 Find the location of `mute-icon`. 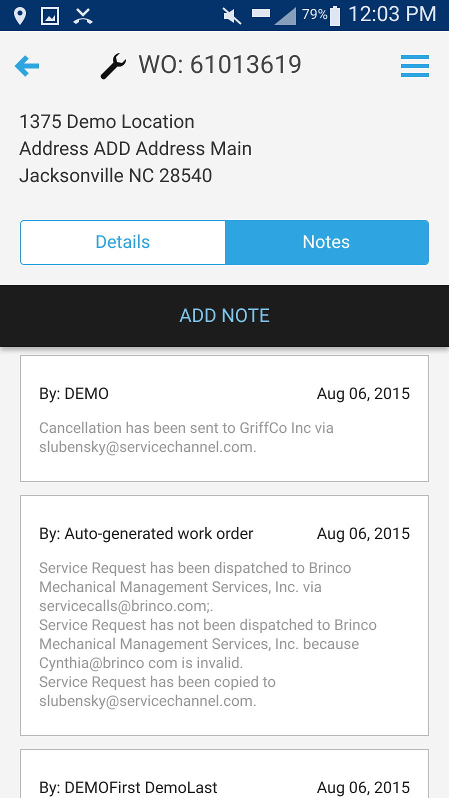

mute-icon is located at coordinates (232, 15).